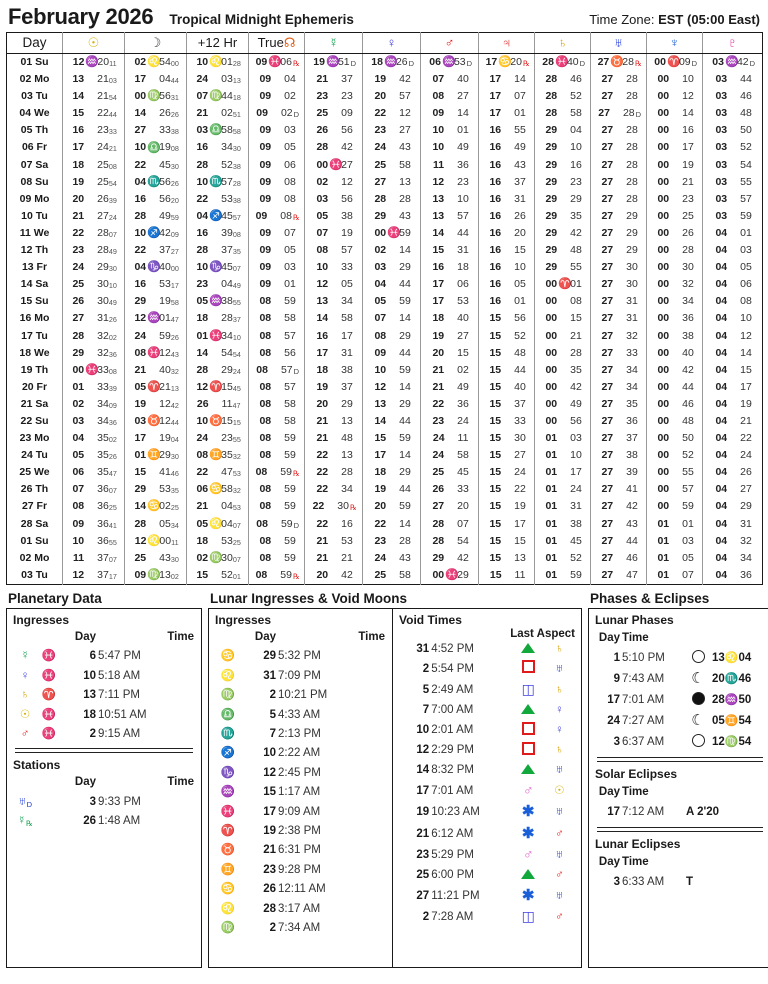  I want to click on void-day: 17, so click(423, 790).